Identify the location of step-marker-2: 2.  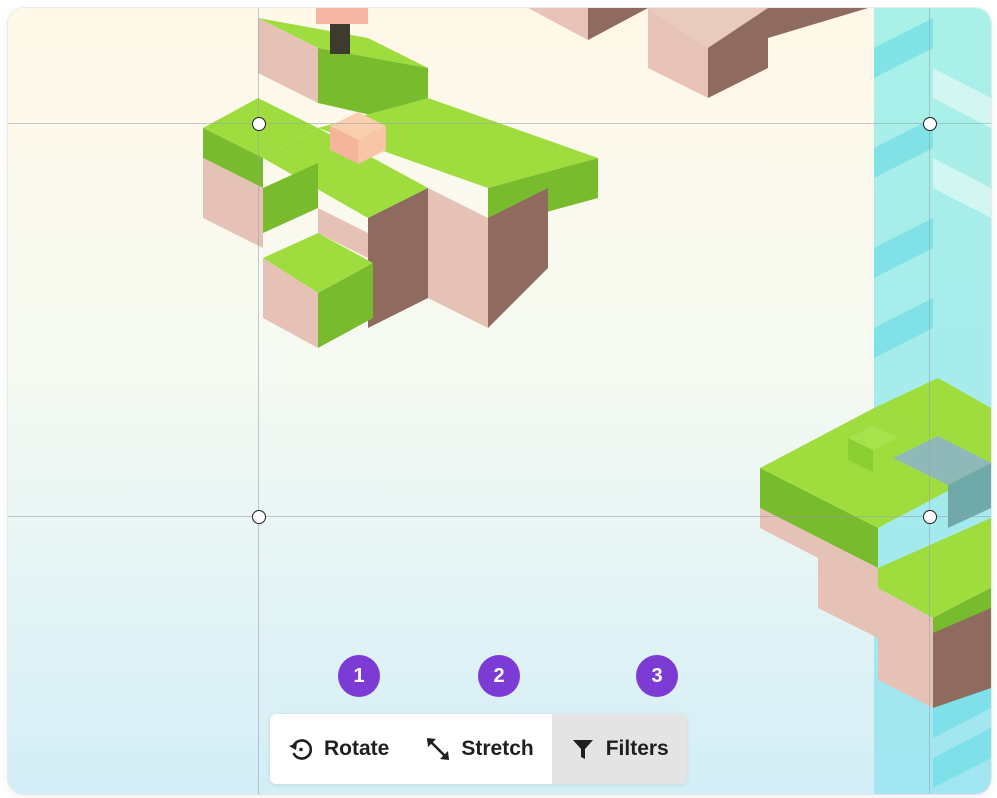
(499, 676).